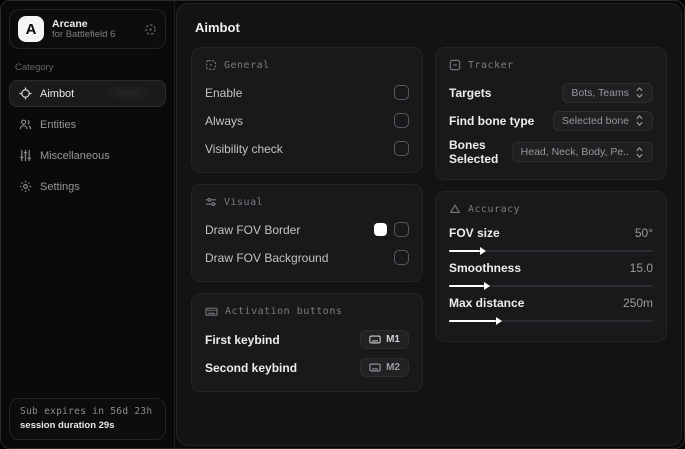  What do you see at coordinates (242, 339) in the screenshot?
I see `keybind-label: First keybind` at bounding box center [242, 339].